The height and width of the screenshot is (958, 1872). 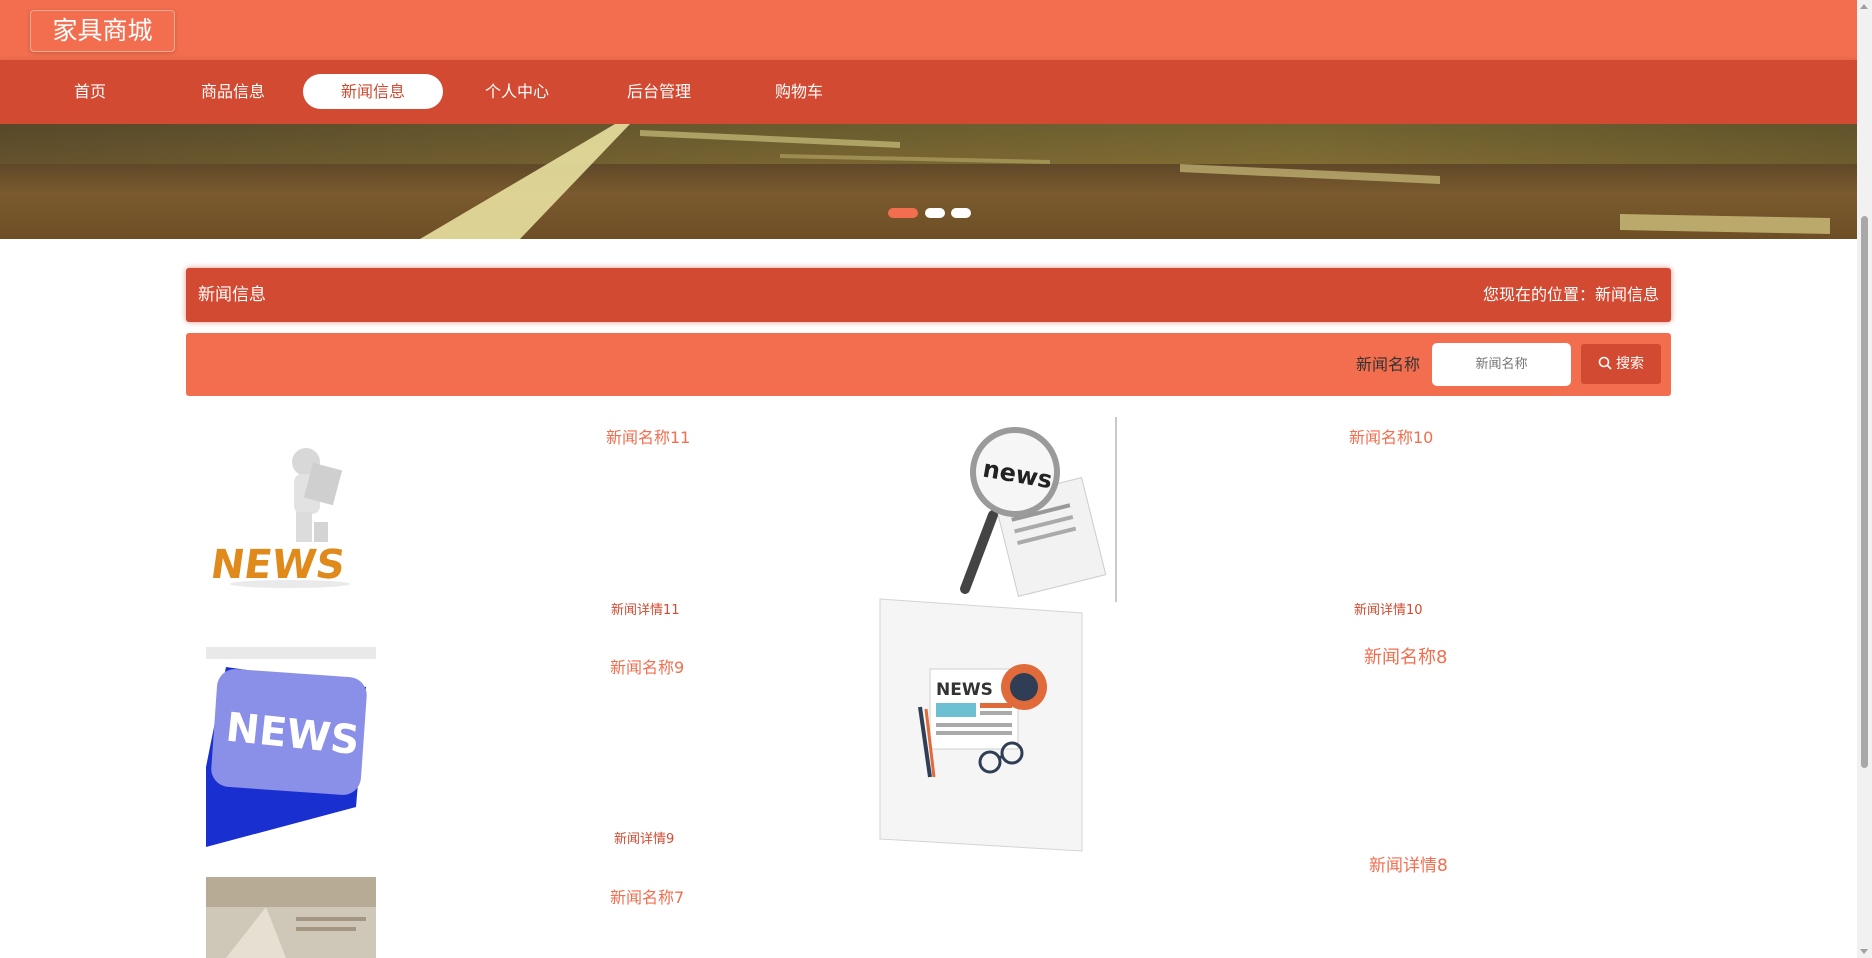 I want to click on news-title: 新闻名称8, so click(x=1405, y=656).